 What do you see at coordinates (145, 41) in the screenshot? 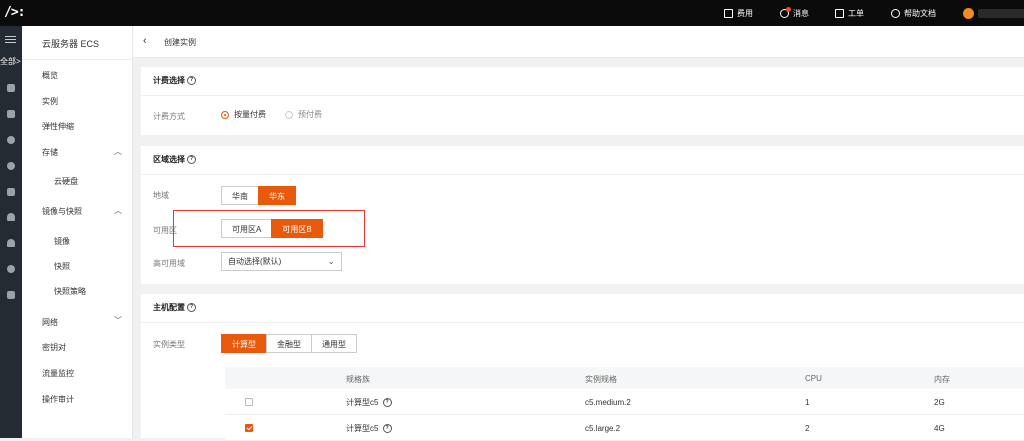
I see `back-arrow-icon: ‹` at bounding box center [145, 41].